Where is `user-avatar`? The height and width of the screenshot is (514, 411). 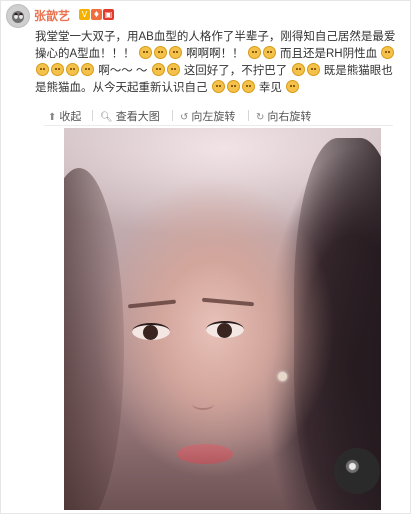
user-avatar is located at coordinates (18, 16).